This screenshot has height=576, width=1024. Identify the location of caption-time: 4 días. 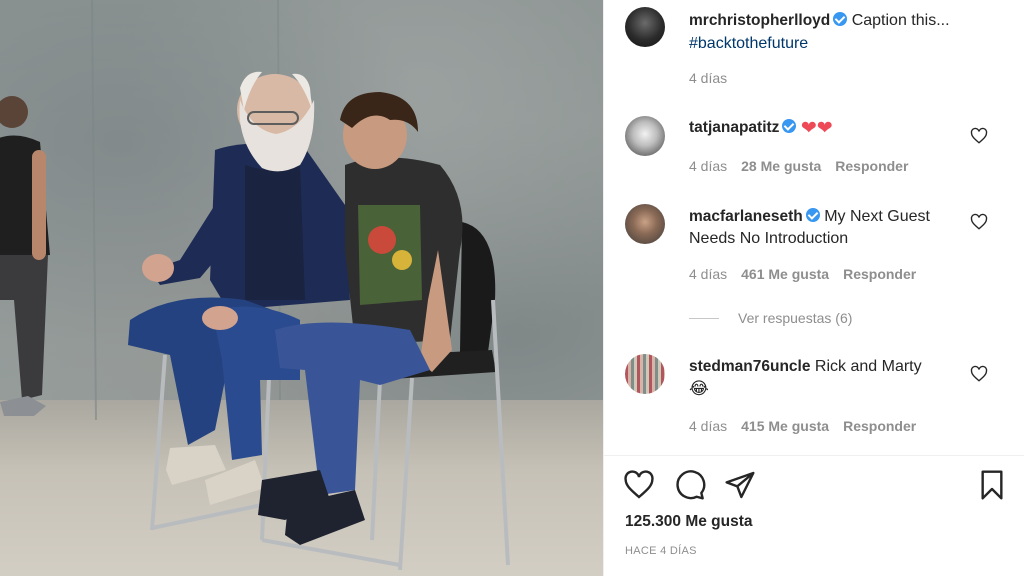
(708, 78).